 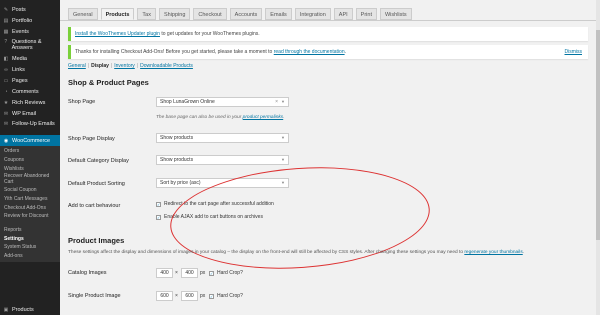 I want to click on submenu-item-yith-cart-messages: Yith Cart Messages, so click(x=30, y=199).